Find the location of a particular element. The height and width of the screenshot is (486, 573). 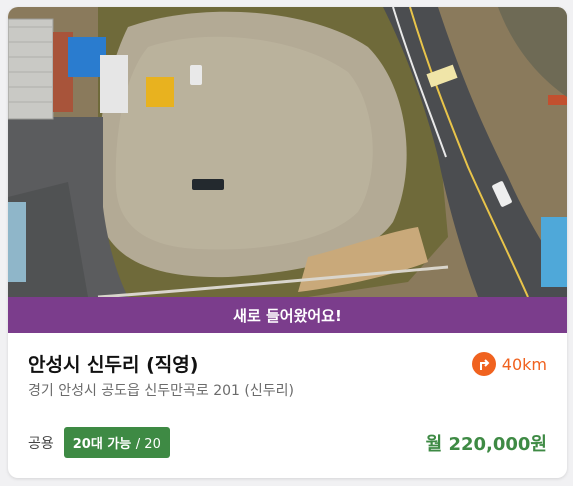

capacity-total: / 20 is located at coordinates (148, 444).